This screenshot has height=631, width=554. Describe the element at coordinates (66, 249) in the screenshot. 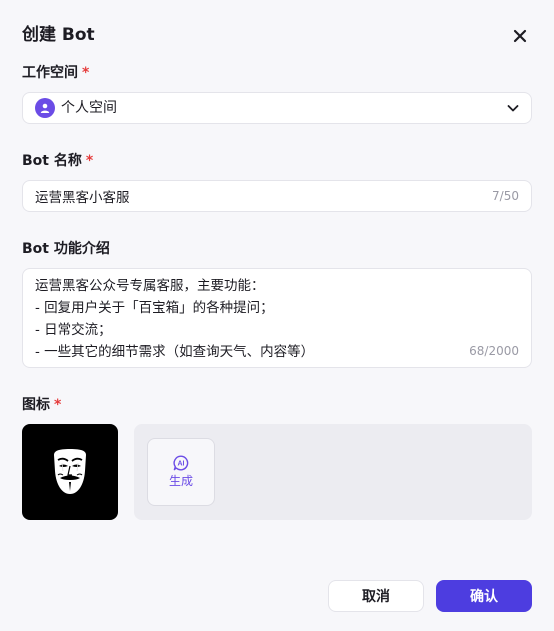

I see `bot-desc-label: Bot 功能介绍` at that location.